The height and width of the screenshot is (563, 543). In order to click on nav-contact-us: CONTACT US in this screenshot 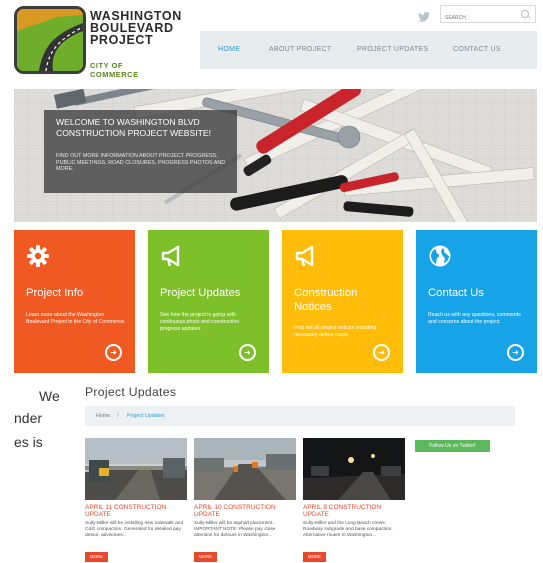, I will do `click(477, 50)`.